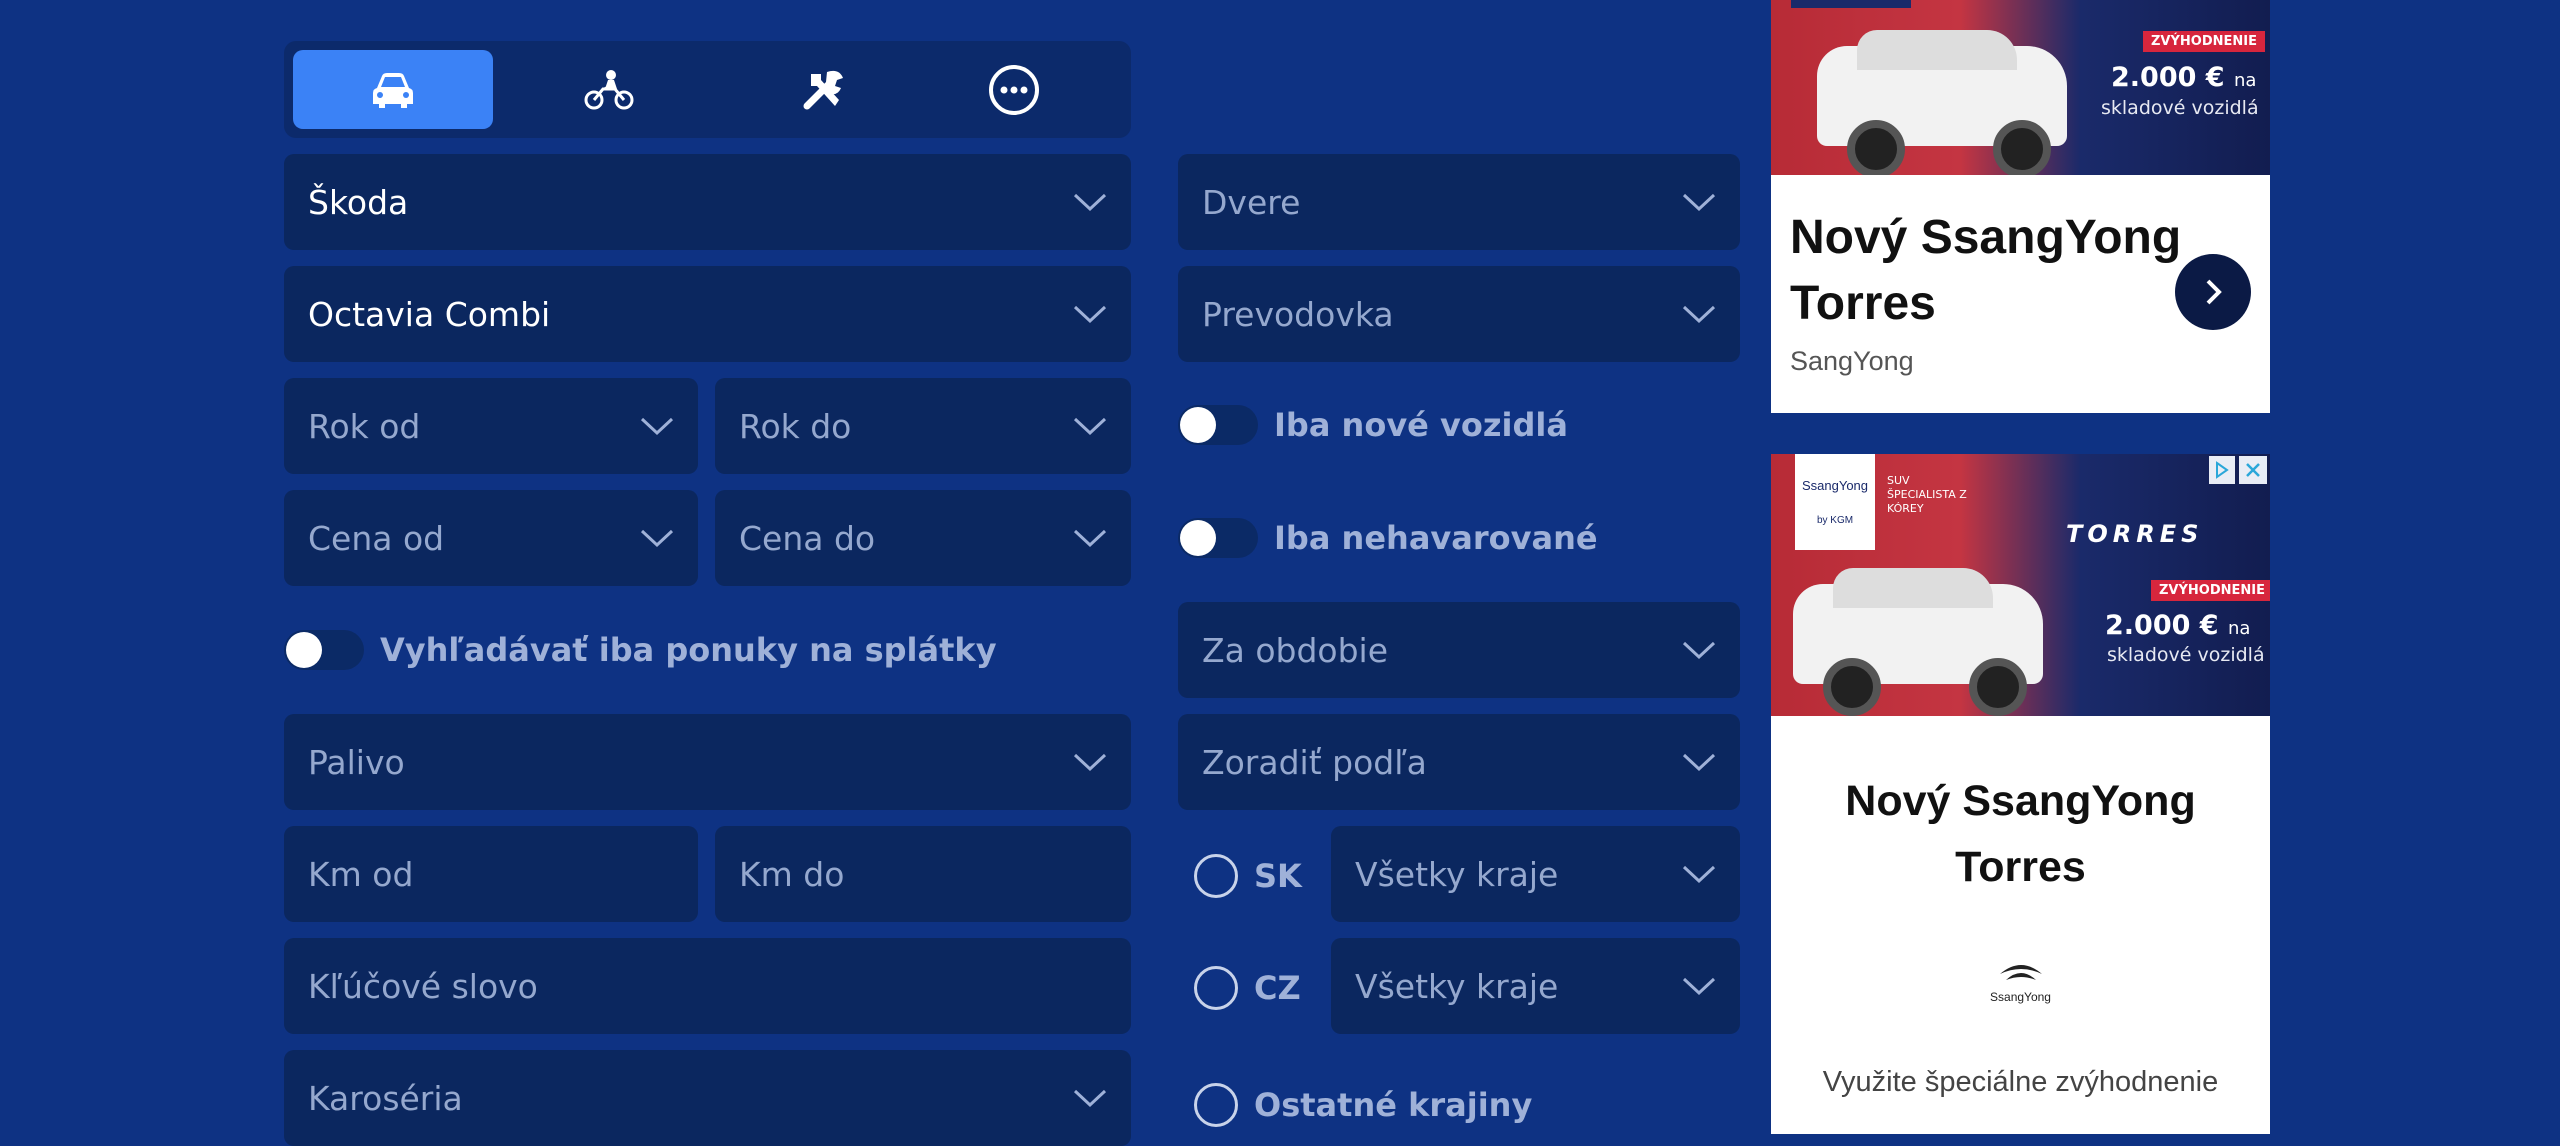  What do you see at coordinates (358, 202) in the screenshot?
I see `brand-select-value: Škoda` at bounding box center [358, 202].